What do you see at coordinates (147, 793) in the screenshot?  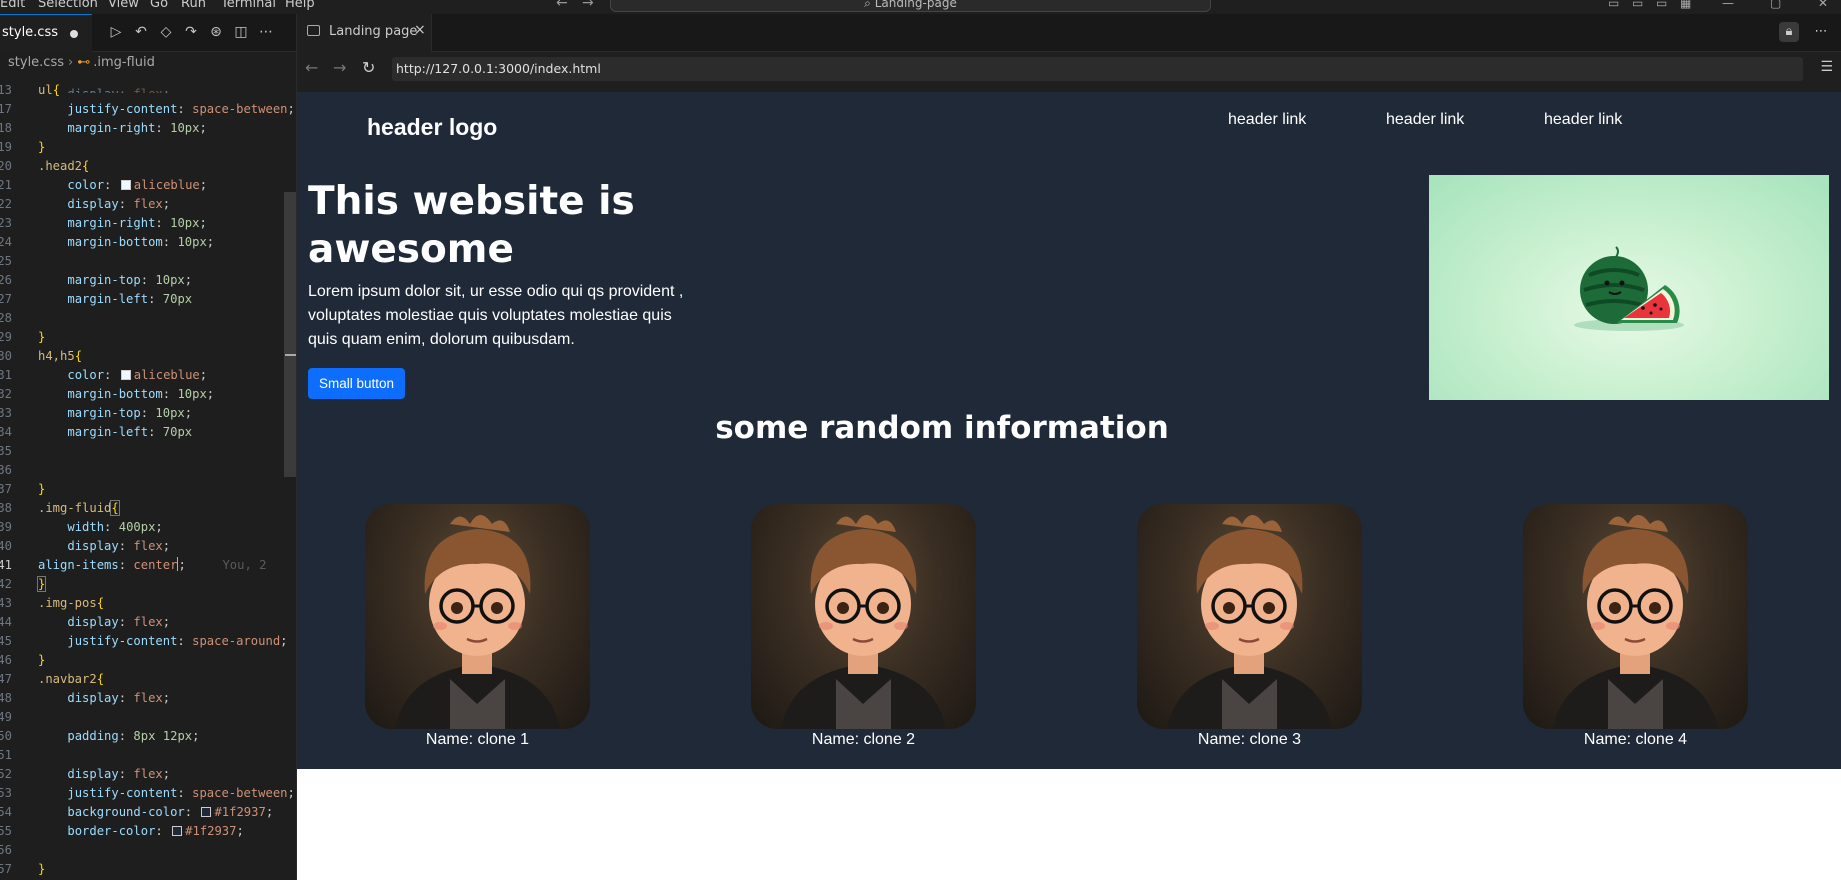 I see `code-line: 53 justify-content: space-between;` at bounding box center [147, 793].